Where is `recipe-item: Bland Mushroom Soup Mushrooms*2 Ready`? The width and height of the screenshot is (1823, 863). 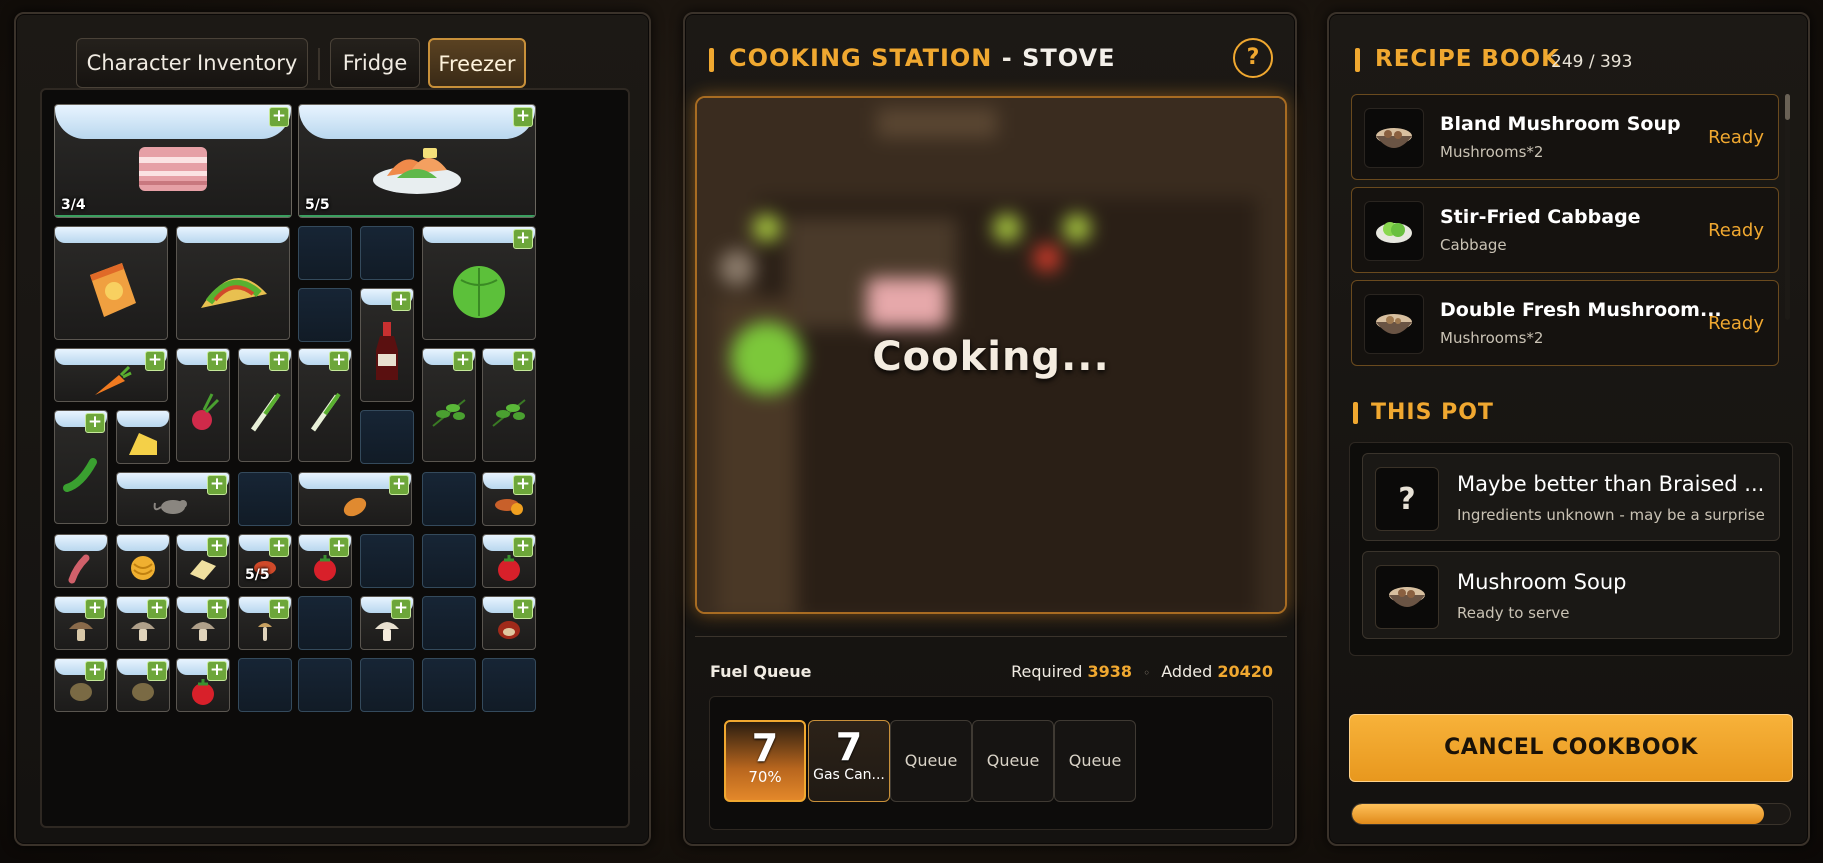 recipe-item: Bland Mushroom Soup Mushrooms*2 Ready is located at coordinates (1565, 137).